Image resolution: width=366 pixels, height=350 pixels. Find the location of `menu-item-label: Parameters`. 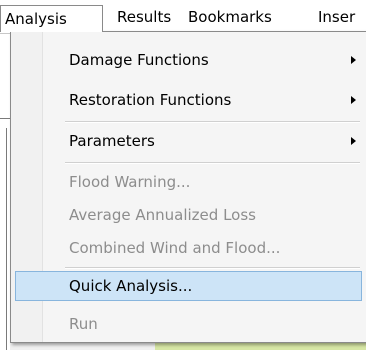

menu-item-label: Parameters is located at coordinates (112, 141).